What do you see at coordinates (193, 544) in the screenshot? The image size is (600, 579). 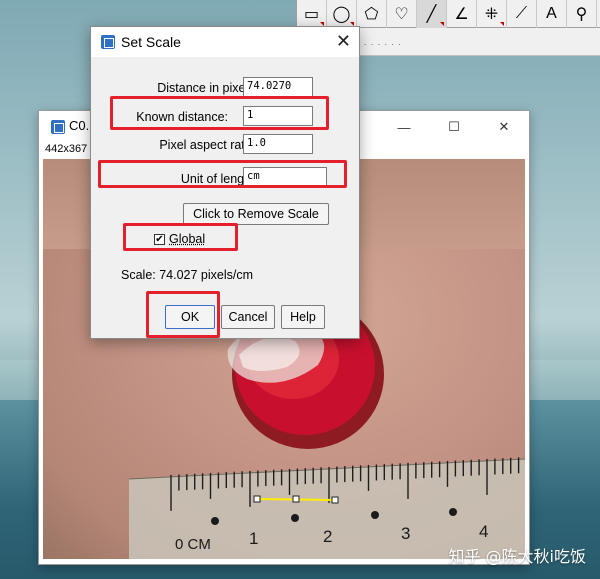 I see `ruler-label-0: 0 CM` at bounding box center [193, 544].